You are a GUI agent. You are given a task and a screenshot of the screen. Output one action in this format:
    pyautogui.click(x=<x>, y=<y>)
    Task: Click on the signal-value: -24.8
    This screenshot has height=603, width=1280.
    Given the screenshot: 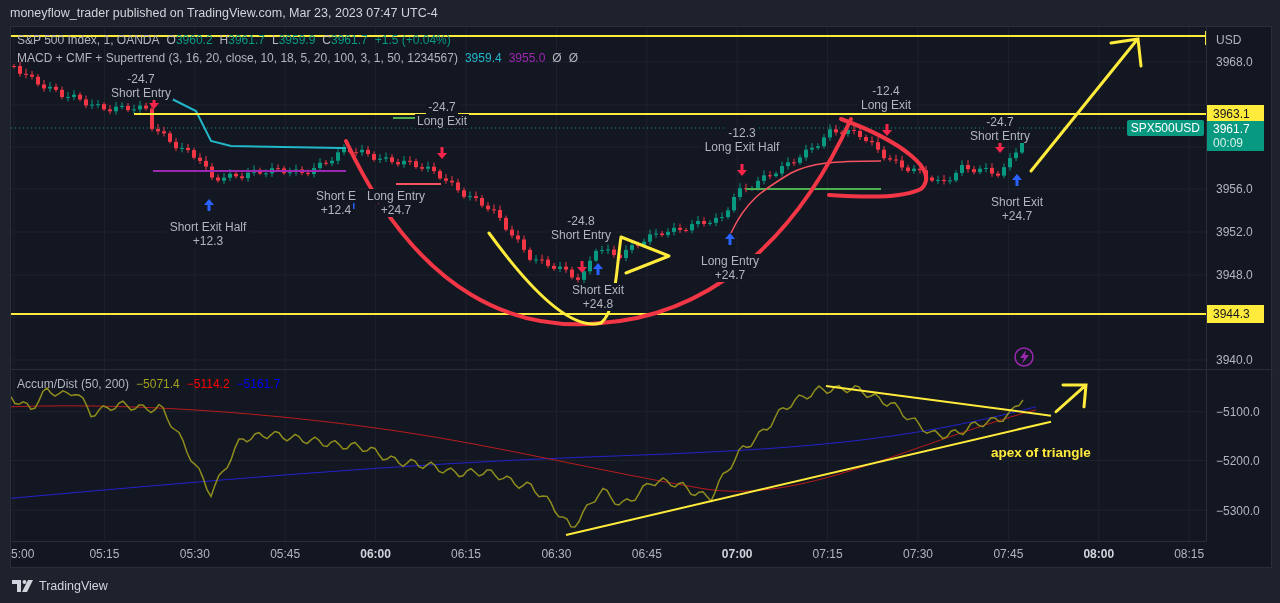 What is the action you would take?
    pyautogui.click(x=581, y=221)
    